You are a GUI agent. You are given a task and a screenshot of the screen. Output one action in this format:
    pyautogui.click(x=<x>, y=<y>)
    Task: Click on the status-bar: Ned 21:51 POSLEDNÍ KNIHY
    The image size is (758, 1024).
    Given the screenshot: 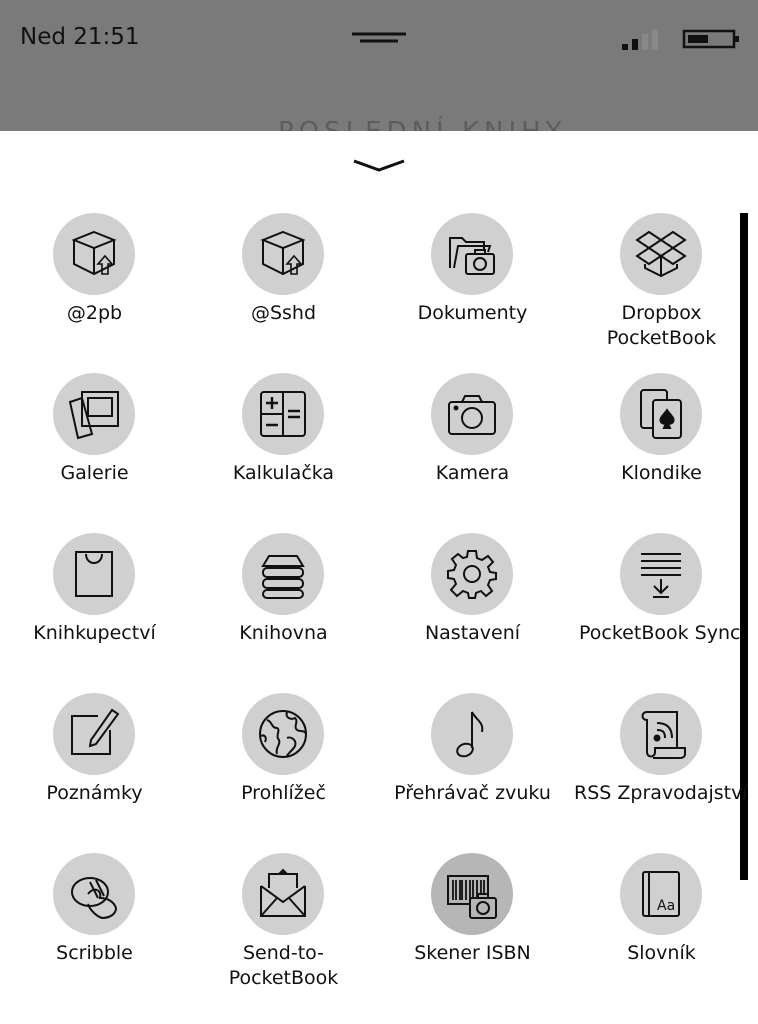 What is the action you would take?
    pyautogui.click(x=379, y=65)
    